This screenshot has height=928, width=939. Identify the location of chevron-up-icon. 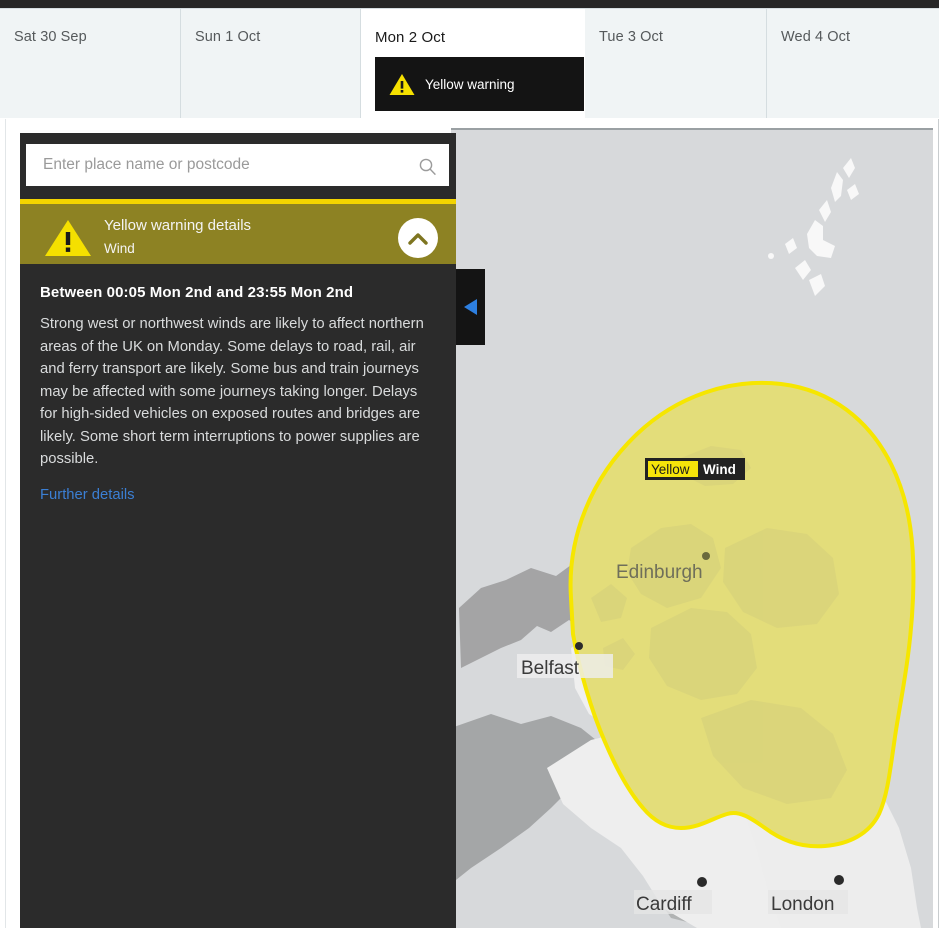
(418, 238).